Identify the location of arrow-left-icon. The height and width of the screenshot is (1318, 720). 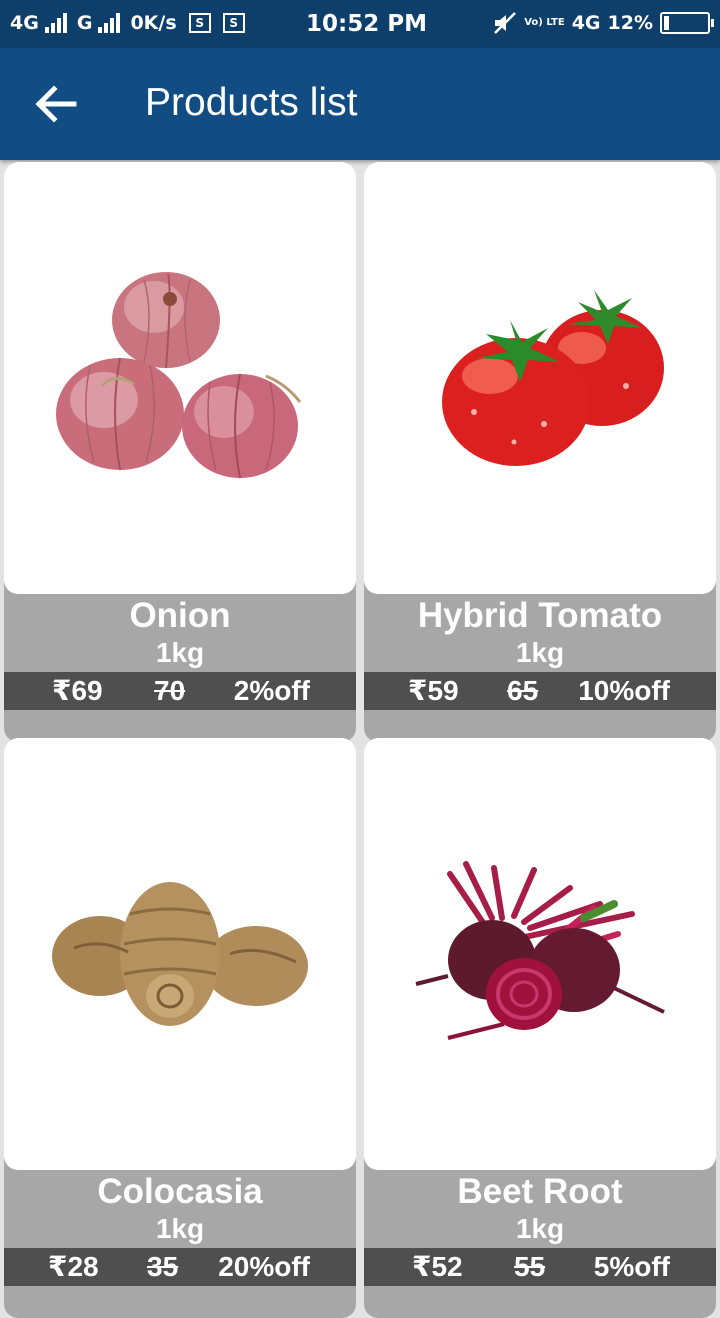
(56, 104).